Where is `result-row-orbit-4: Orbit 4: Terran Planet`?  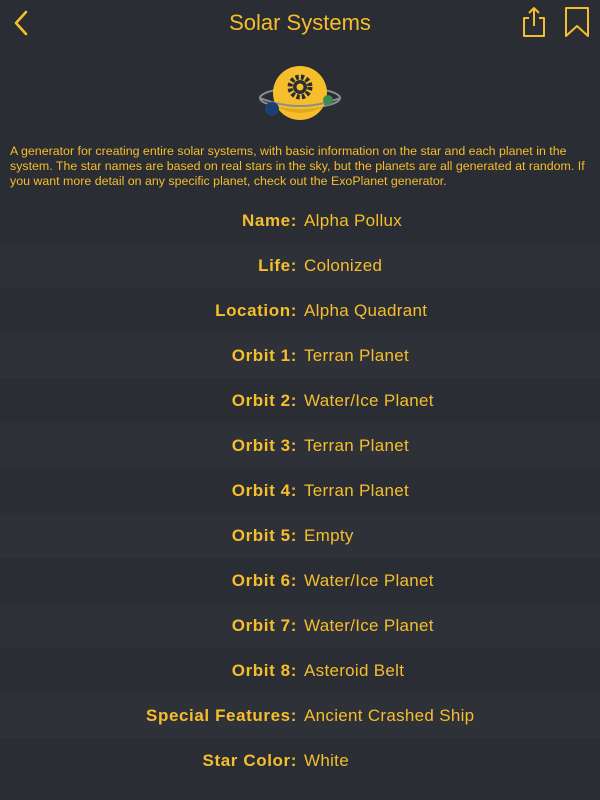 result-row-orbit-4: Orbit 4: Terran Planet is located at coordinates (300, 490).